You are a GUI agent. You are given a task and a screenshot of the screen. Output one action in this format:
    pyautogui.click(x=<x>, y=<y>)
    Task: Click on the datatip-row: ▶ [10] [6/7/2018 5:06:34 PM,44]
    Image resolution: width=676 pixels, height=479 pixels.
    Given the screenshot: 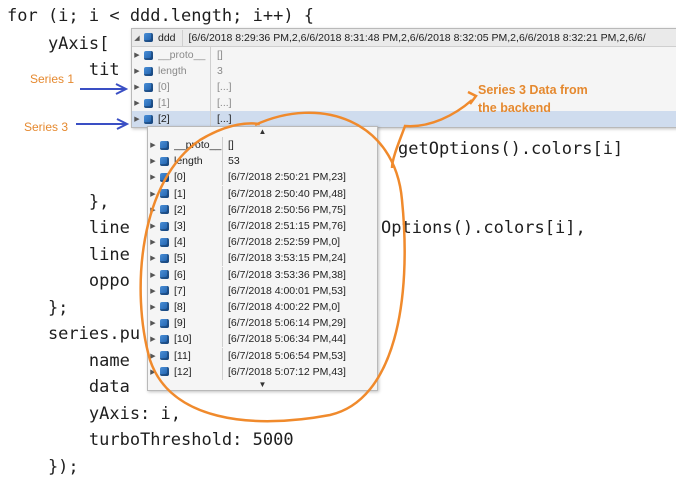 What is the action you would take?
    pyautogui.click(x=262, y=339)
    